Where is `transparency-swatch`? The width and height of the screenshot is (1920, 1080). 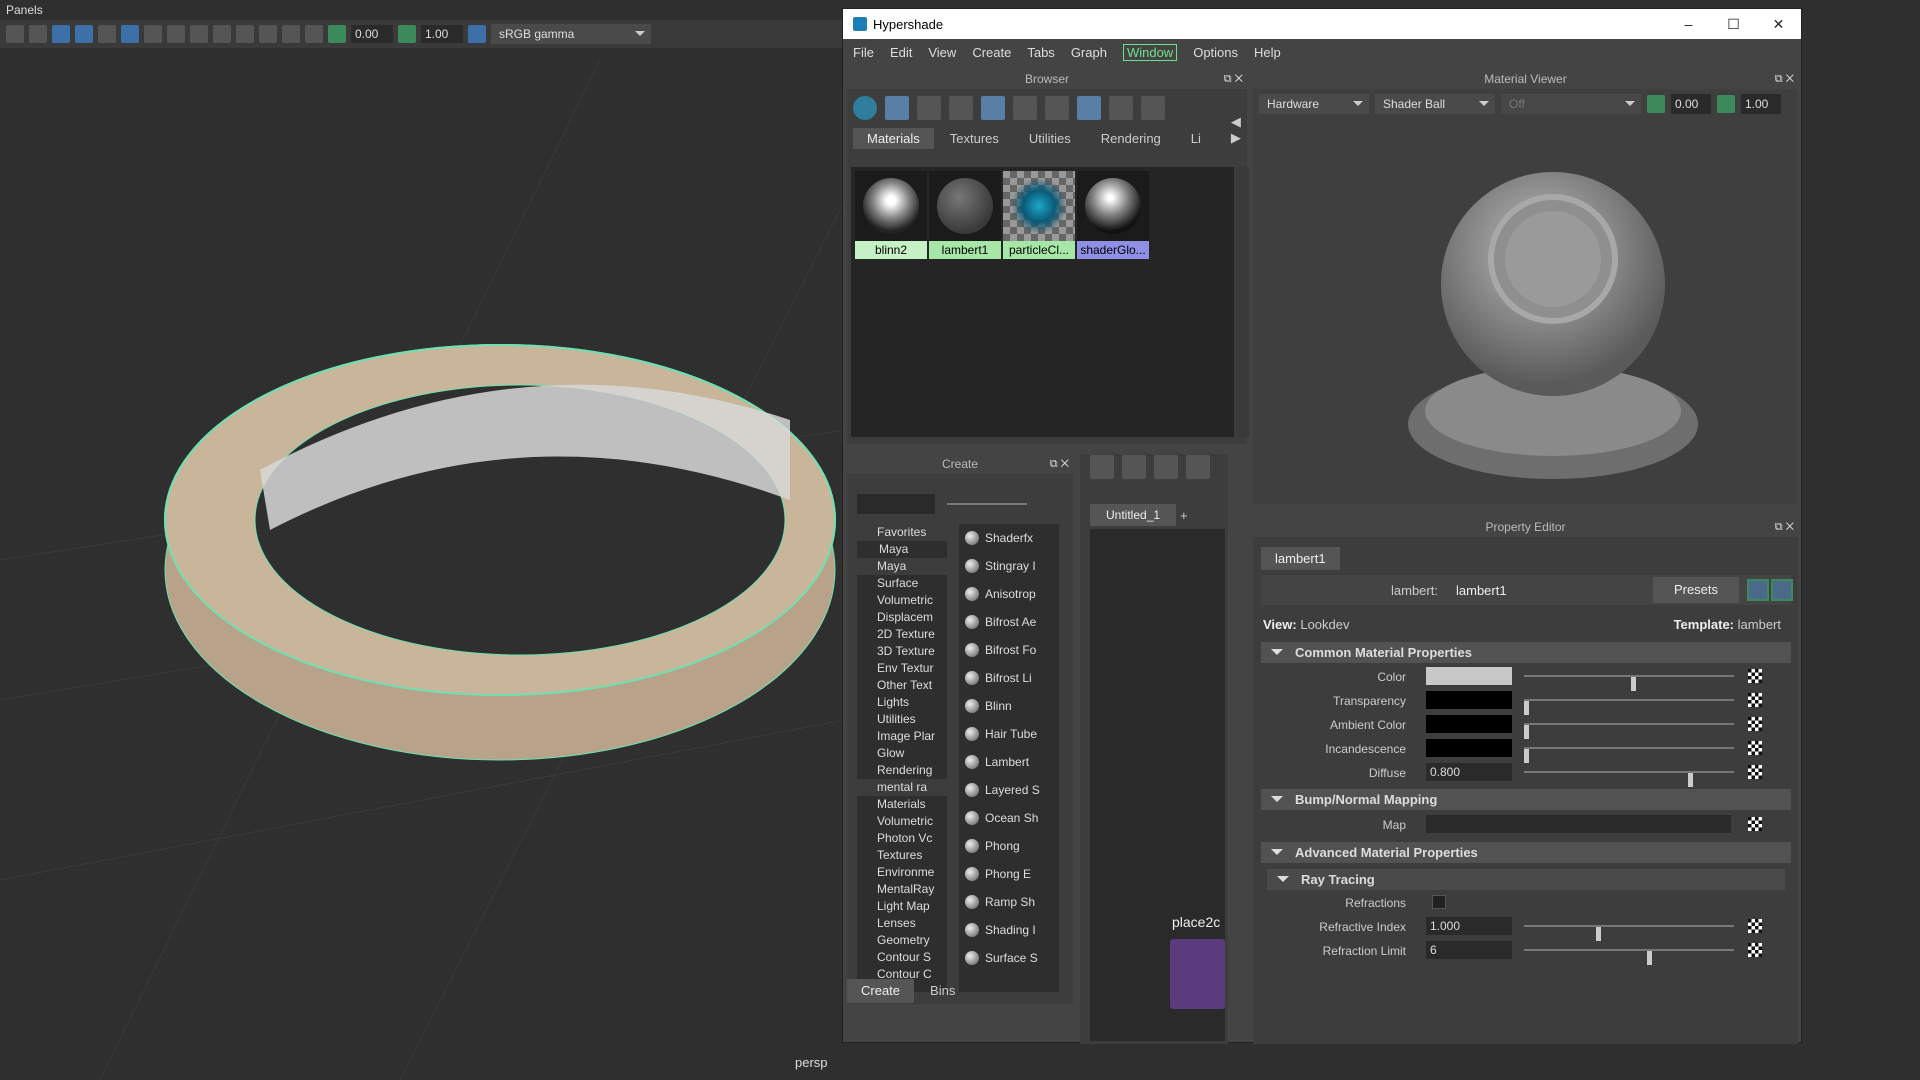 transparency-swatch is located at coordinates (1469, 700).